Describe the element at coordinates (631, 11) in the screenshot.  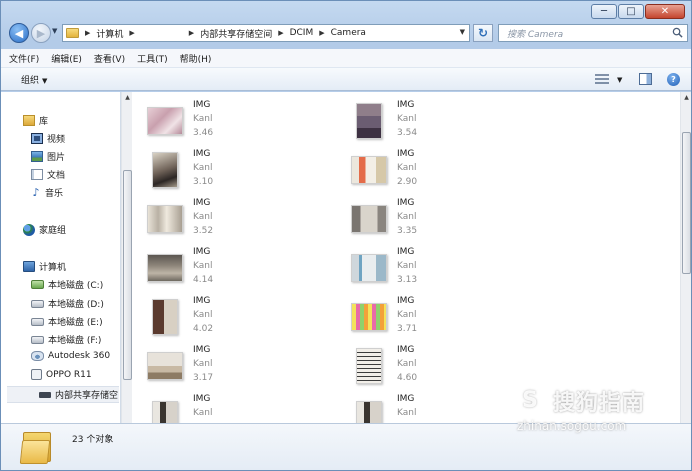
I see `maximize-button: □` at that location.